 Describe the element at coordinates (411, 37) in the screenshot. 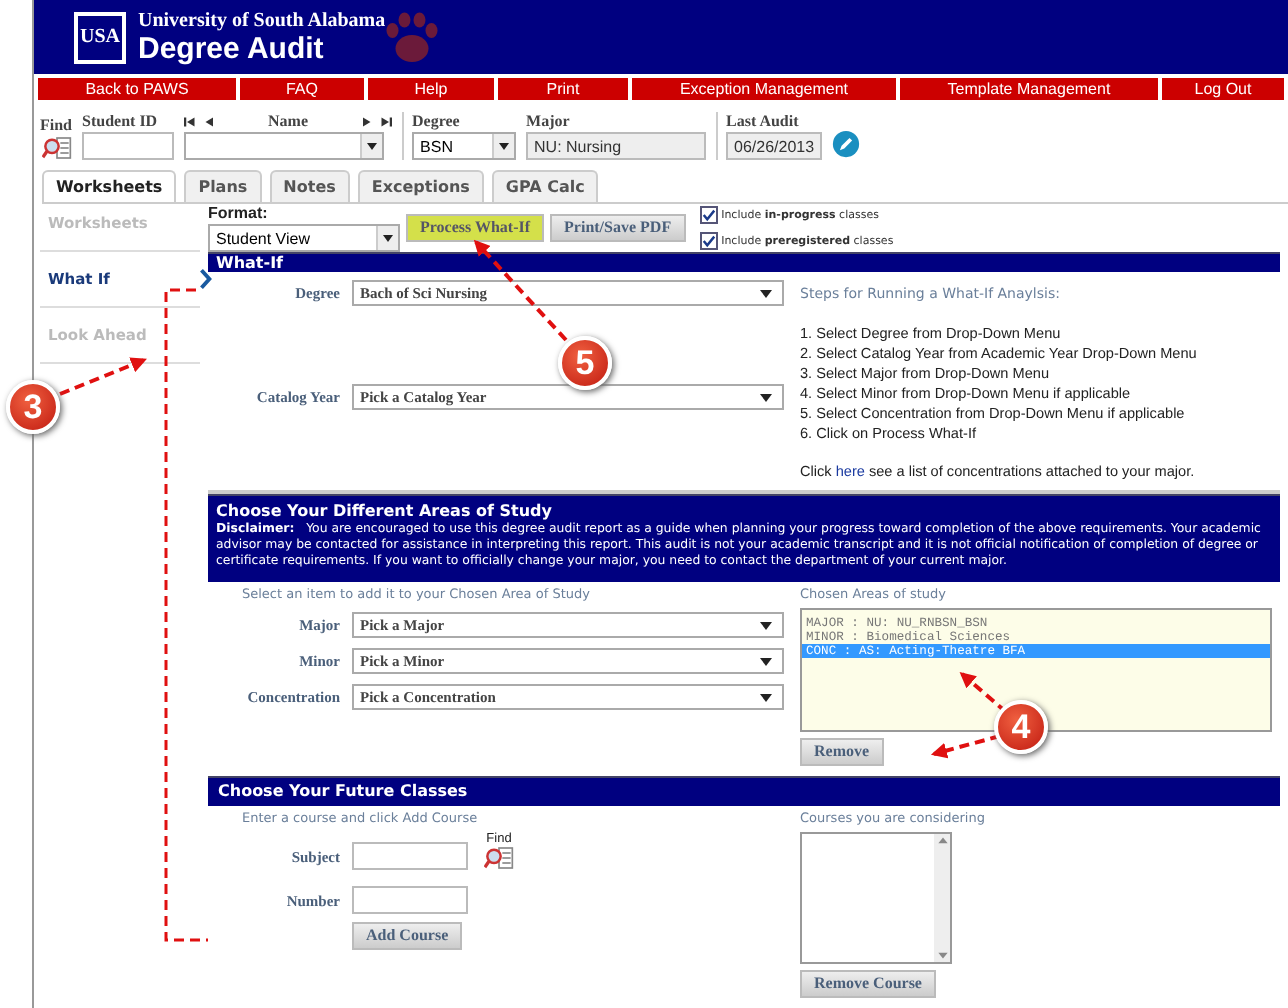

I see `paw-icon` at that location.